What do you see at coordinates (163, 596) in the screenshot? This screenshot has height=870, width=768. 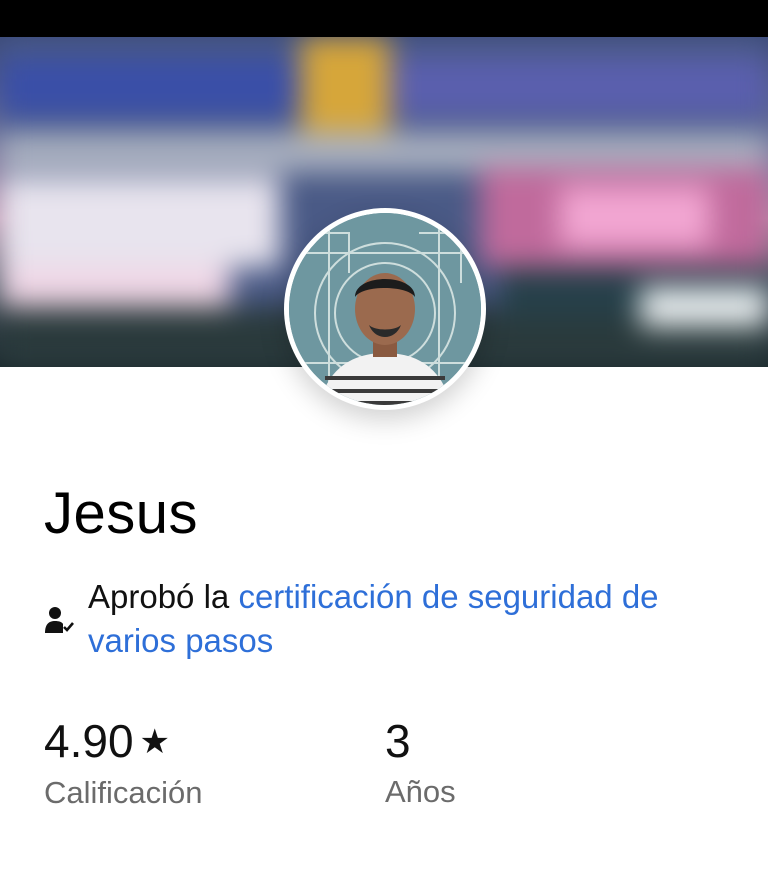 I see `certification-prefix: Aprobó la` at bounding box center [163, 596].